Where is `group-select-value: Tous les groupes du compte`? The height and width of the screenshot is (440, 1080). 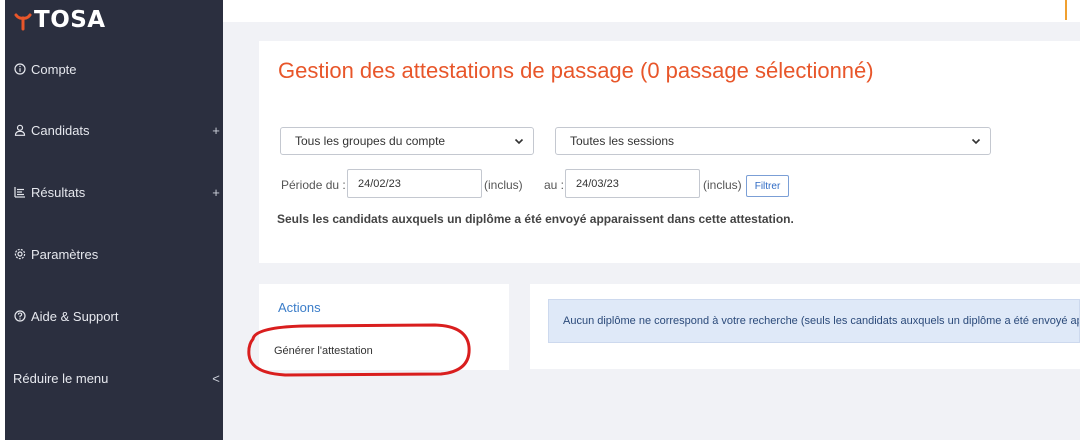 group-select-value: Tous les groupes du compte is located at coordinates (370, 141).